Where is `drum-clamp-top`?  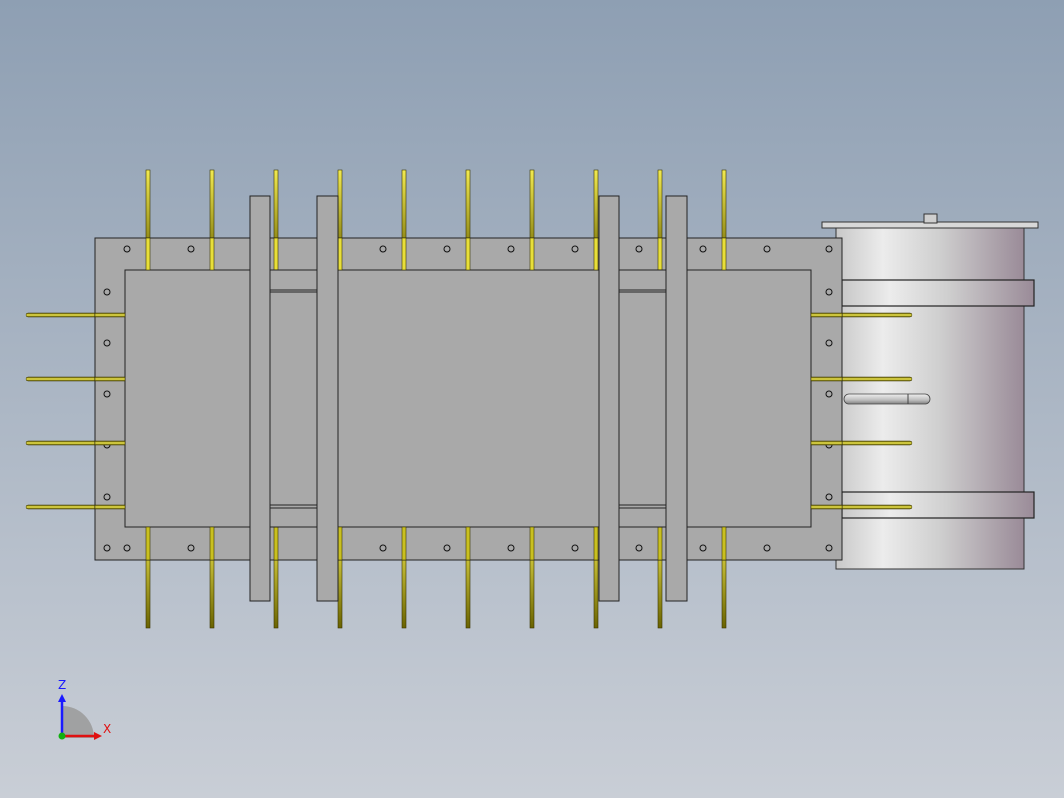 drum-clamp-top is located at coordinates (938, 293).